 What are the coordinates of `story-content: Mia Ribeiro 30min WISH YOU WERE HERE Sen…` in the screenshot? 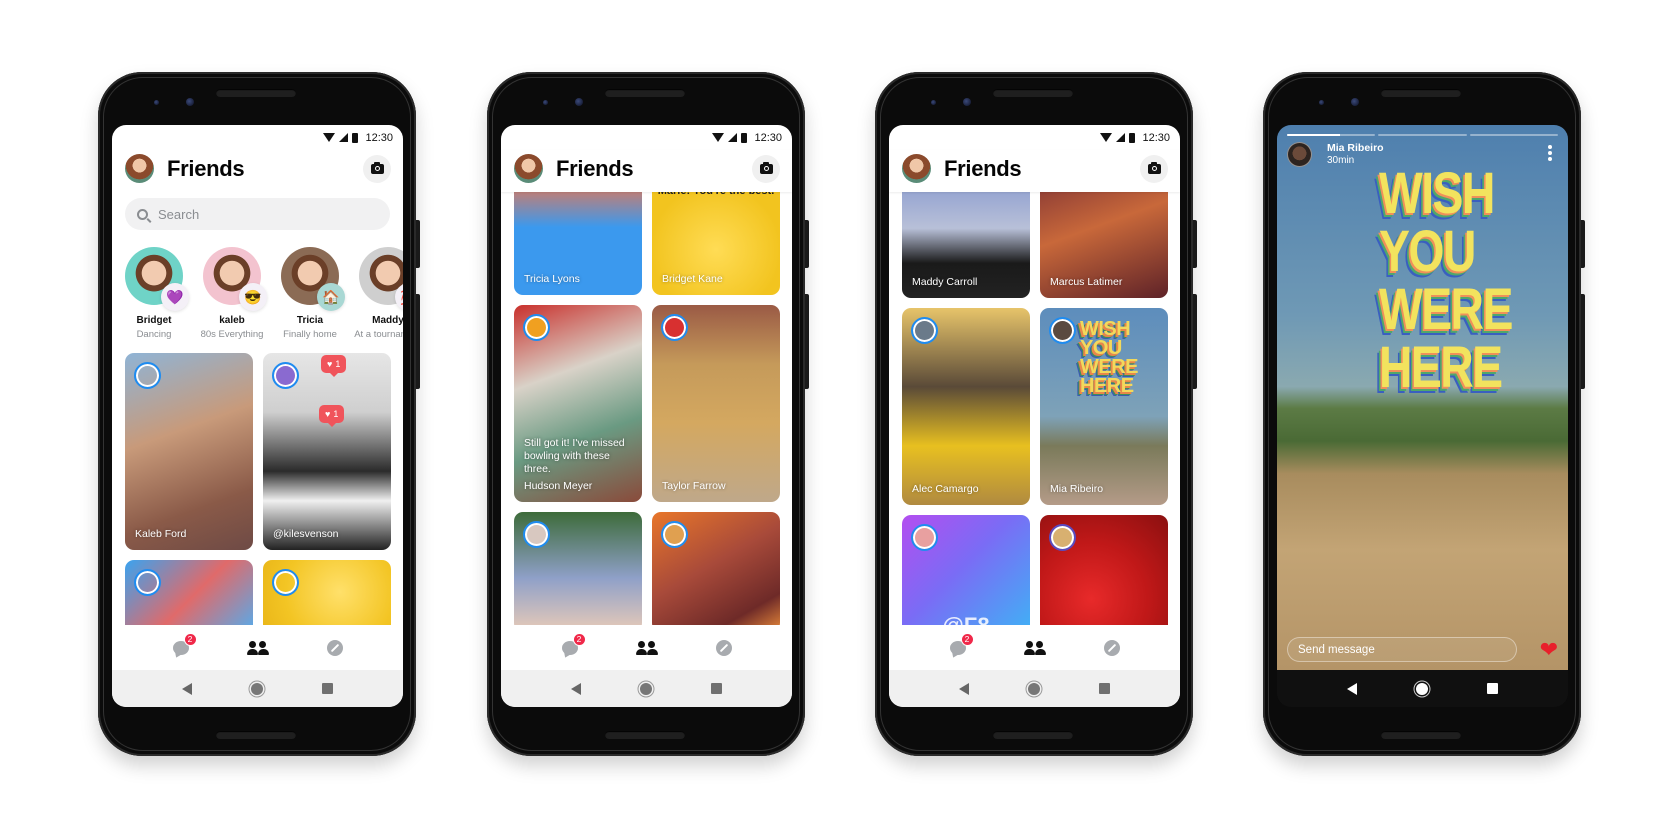 It's located at (1422, 397).